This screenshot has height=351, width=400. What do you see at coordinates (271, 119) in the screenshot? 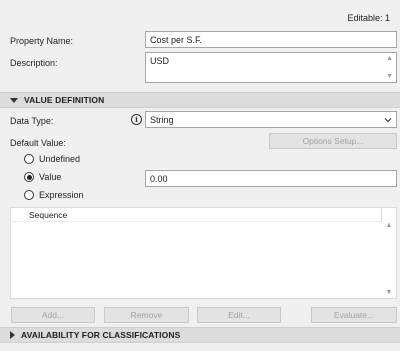
I see `data-type-select: String` at bounding box center [271, 119].